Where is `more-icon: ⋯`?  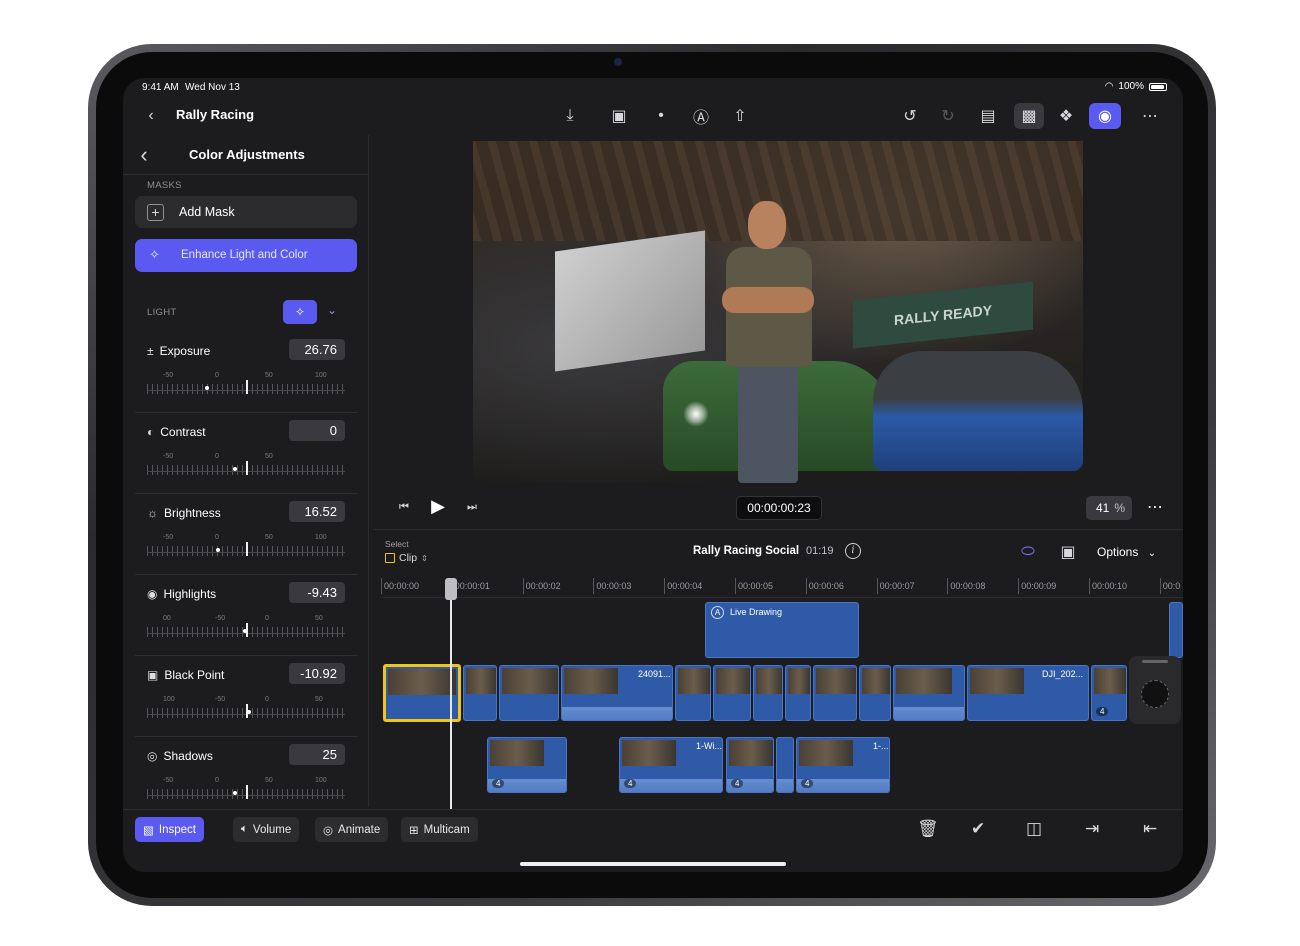
more-icon: ⋯ is located at coordinates (1155, 507).